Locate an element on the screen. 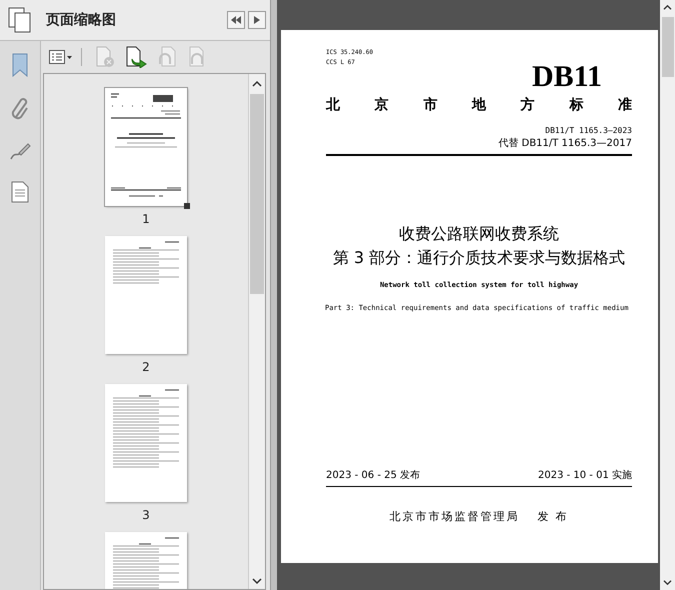 The image size is (675, 590). standard-number: DB11/T 1165.3—2023 is located at coordinates (588, 130).